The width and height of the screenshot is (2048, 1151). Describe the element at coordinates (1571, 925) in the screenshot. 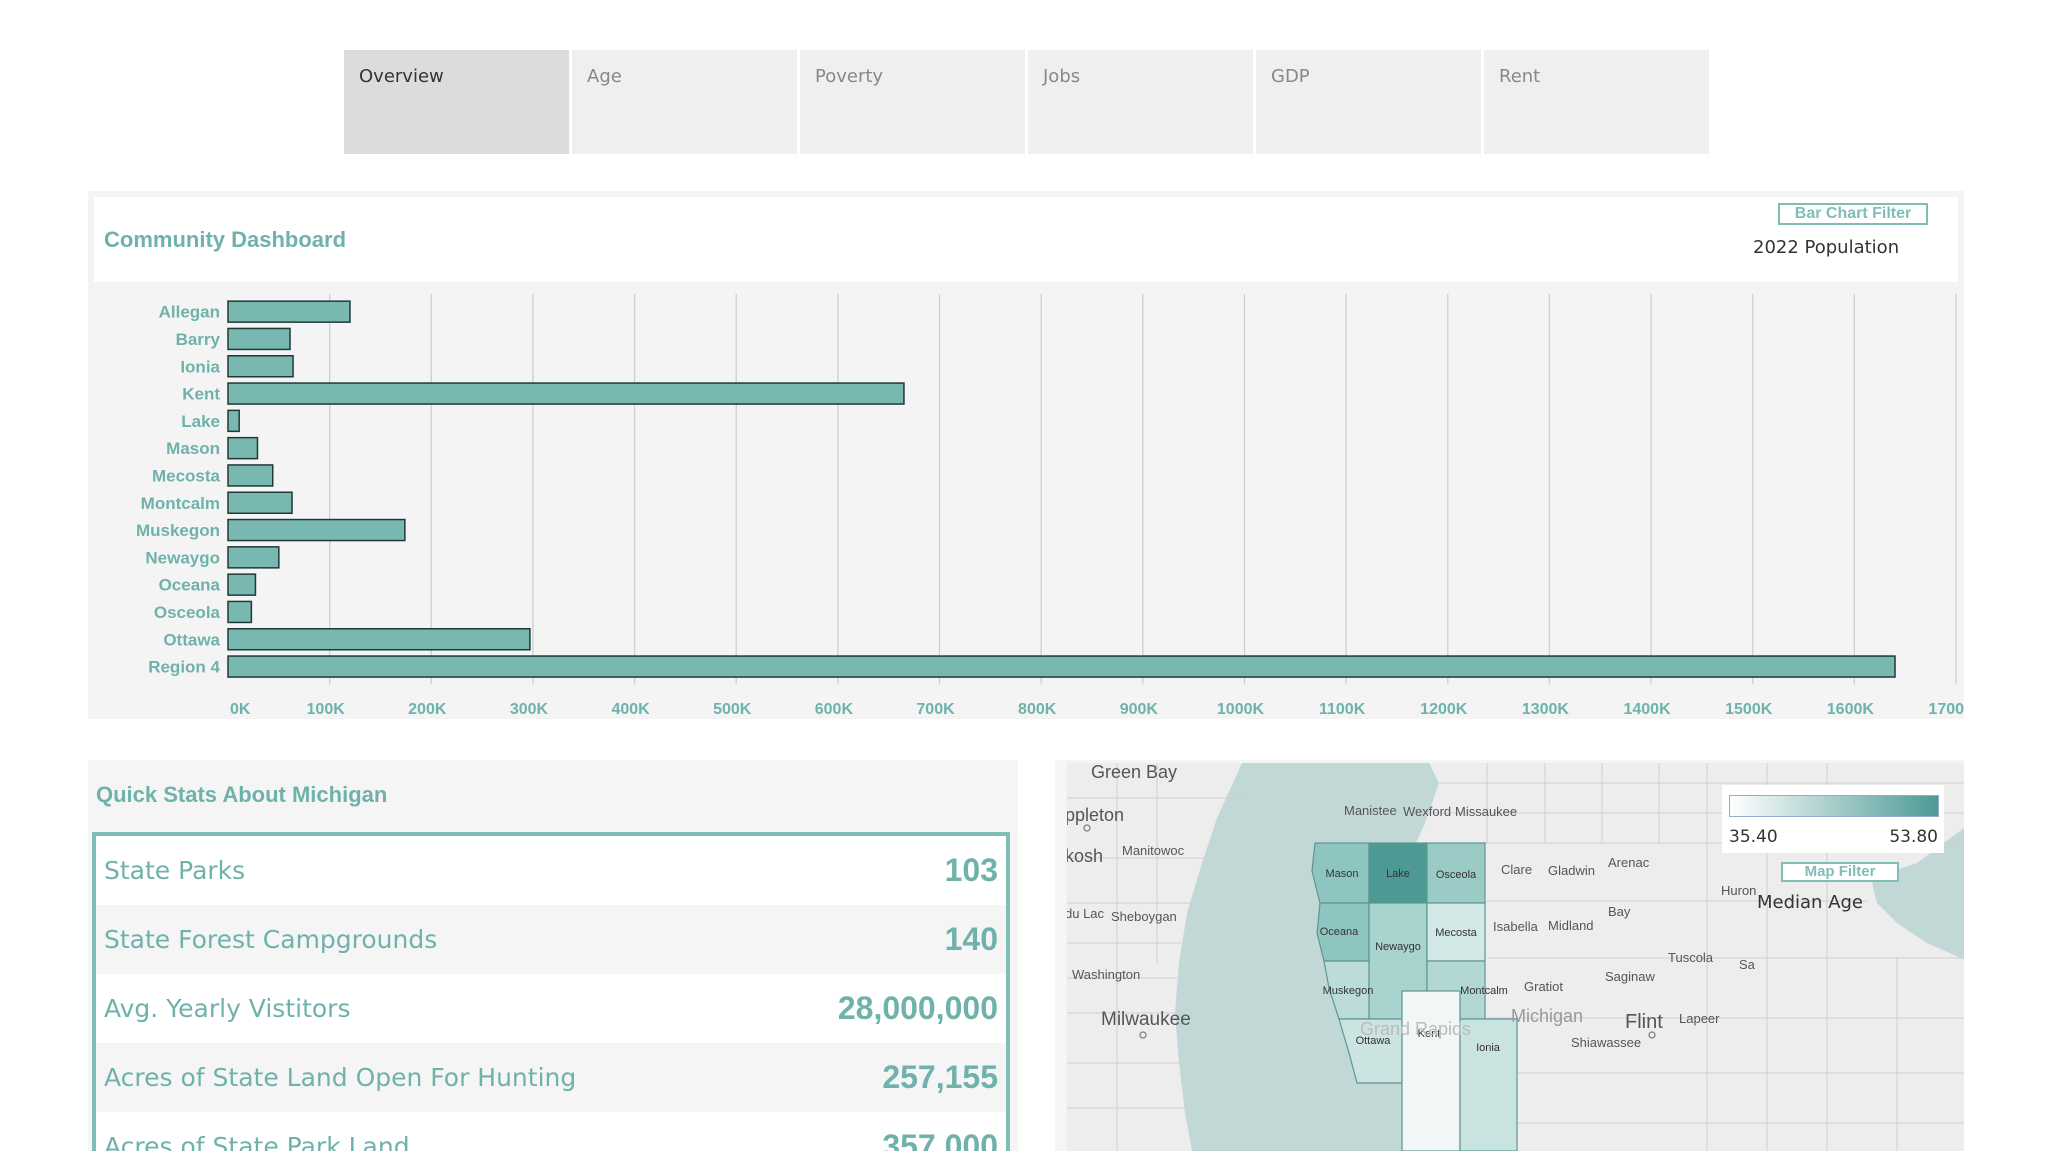

I see `place-label: Midland` at that location.